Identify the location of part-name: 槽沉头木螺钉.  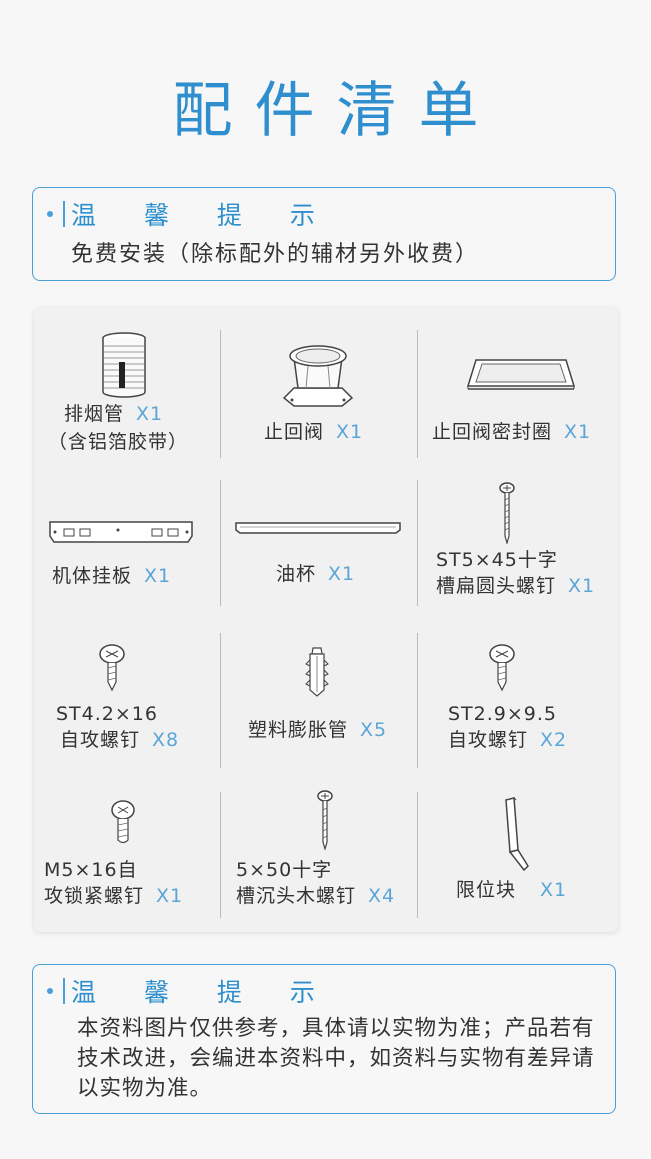
(296, 896).